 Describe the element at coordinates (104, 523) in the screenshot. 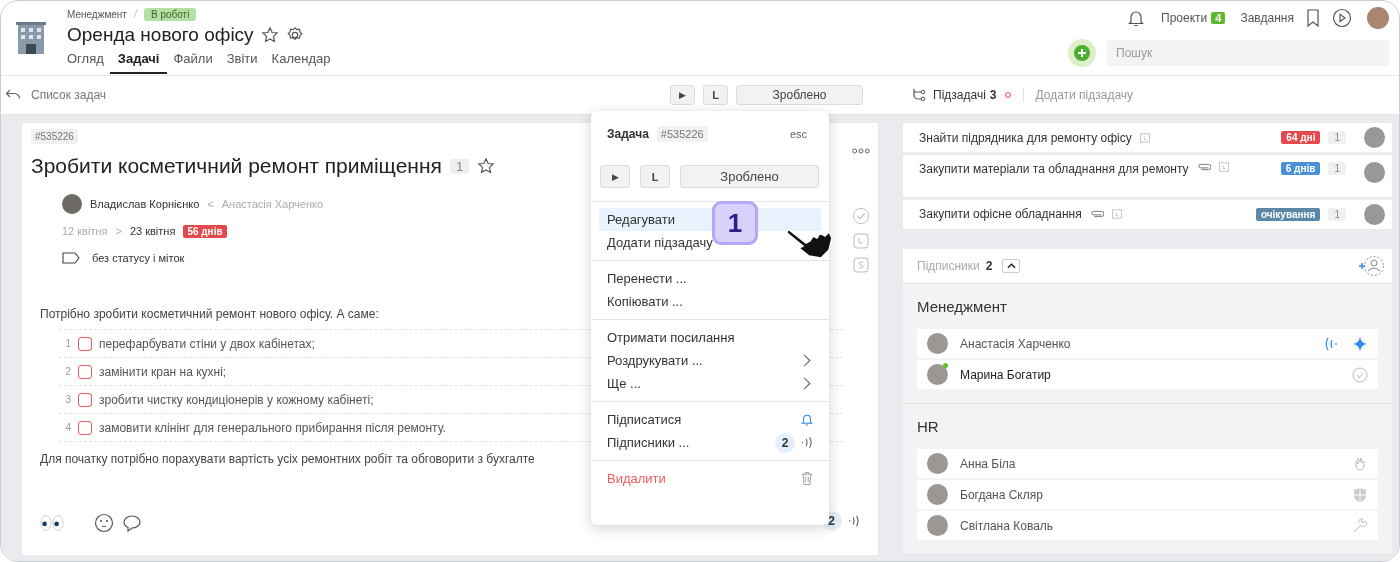

I see `emoji-icon` at that location.